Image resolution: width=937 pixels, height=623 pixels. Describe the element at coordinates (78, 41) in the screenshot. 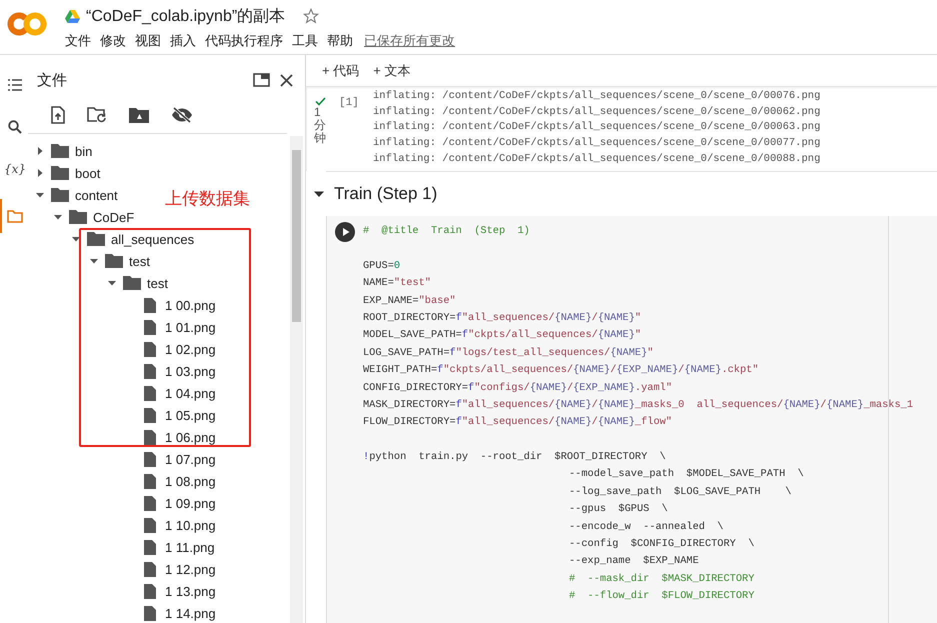

I see `menu-item: 文件` at that location.